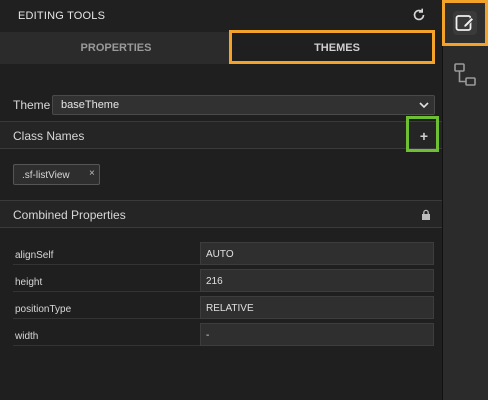 This screenshot has height=400, width=488. I want to click on table-row: positionType RELATIVE, so click(223, 309).